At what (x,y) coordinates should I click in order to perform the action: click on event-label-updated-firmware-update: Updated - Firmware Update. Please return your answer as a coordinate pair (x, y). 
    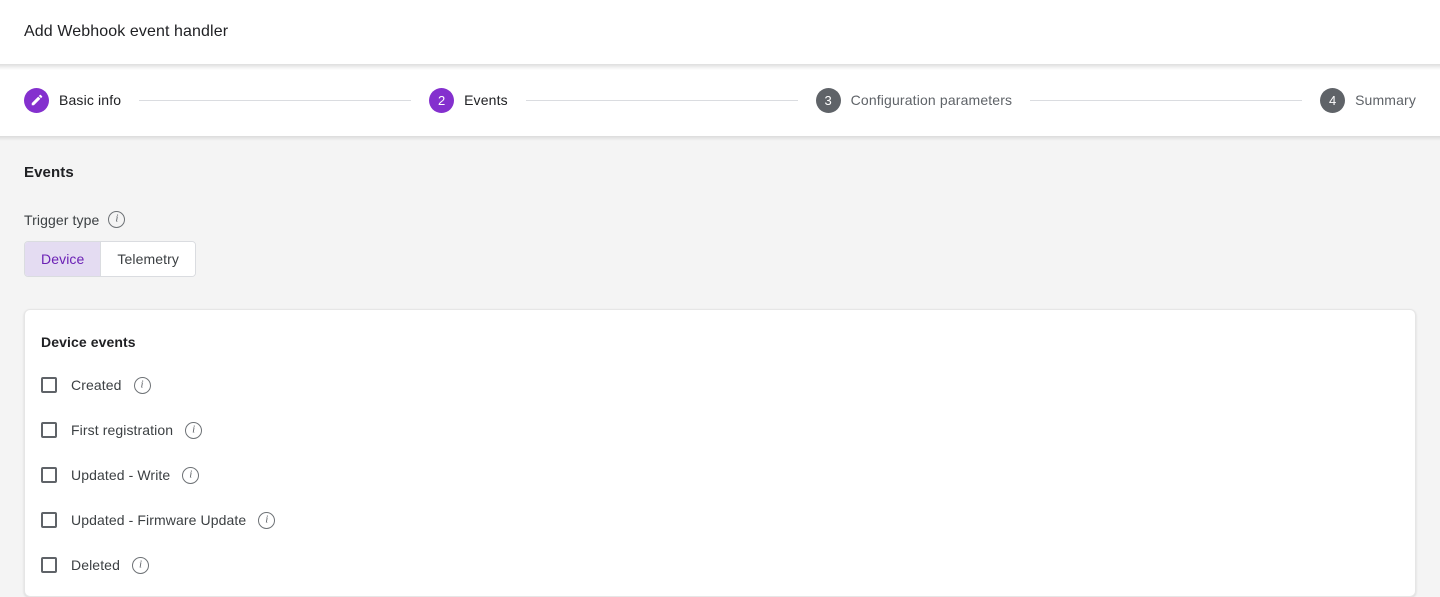
    Looking at the image, I should click on (159, 520).